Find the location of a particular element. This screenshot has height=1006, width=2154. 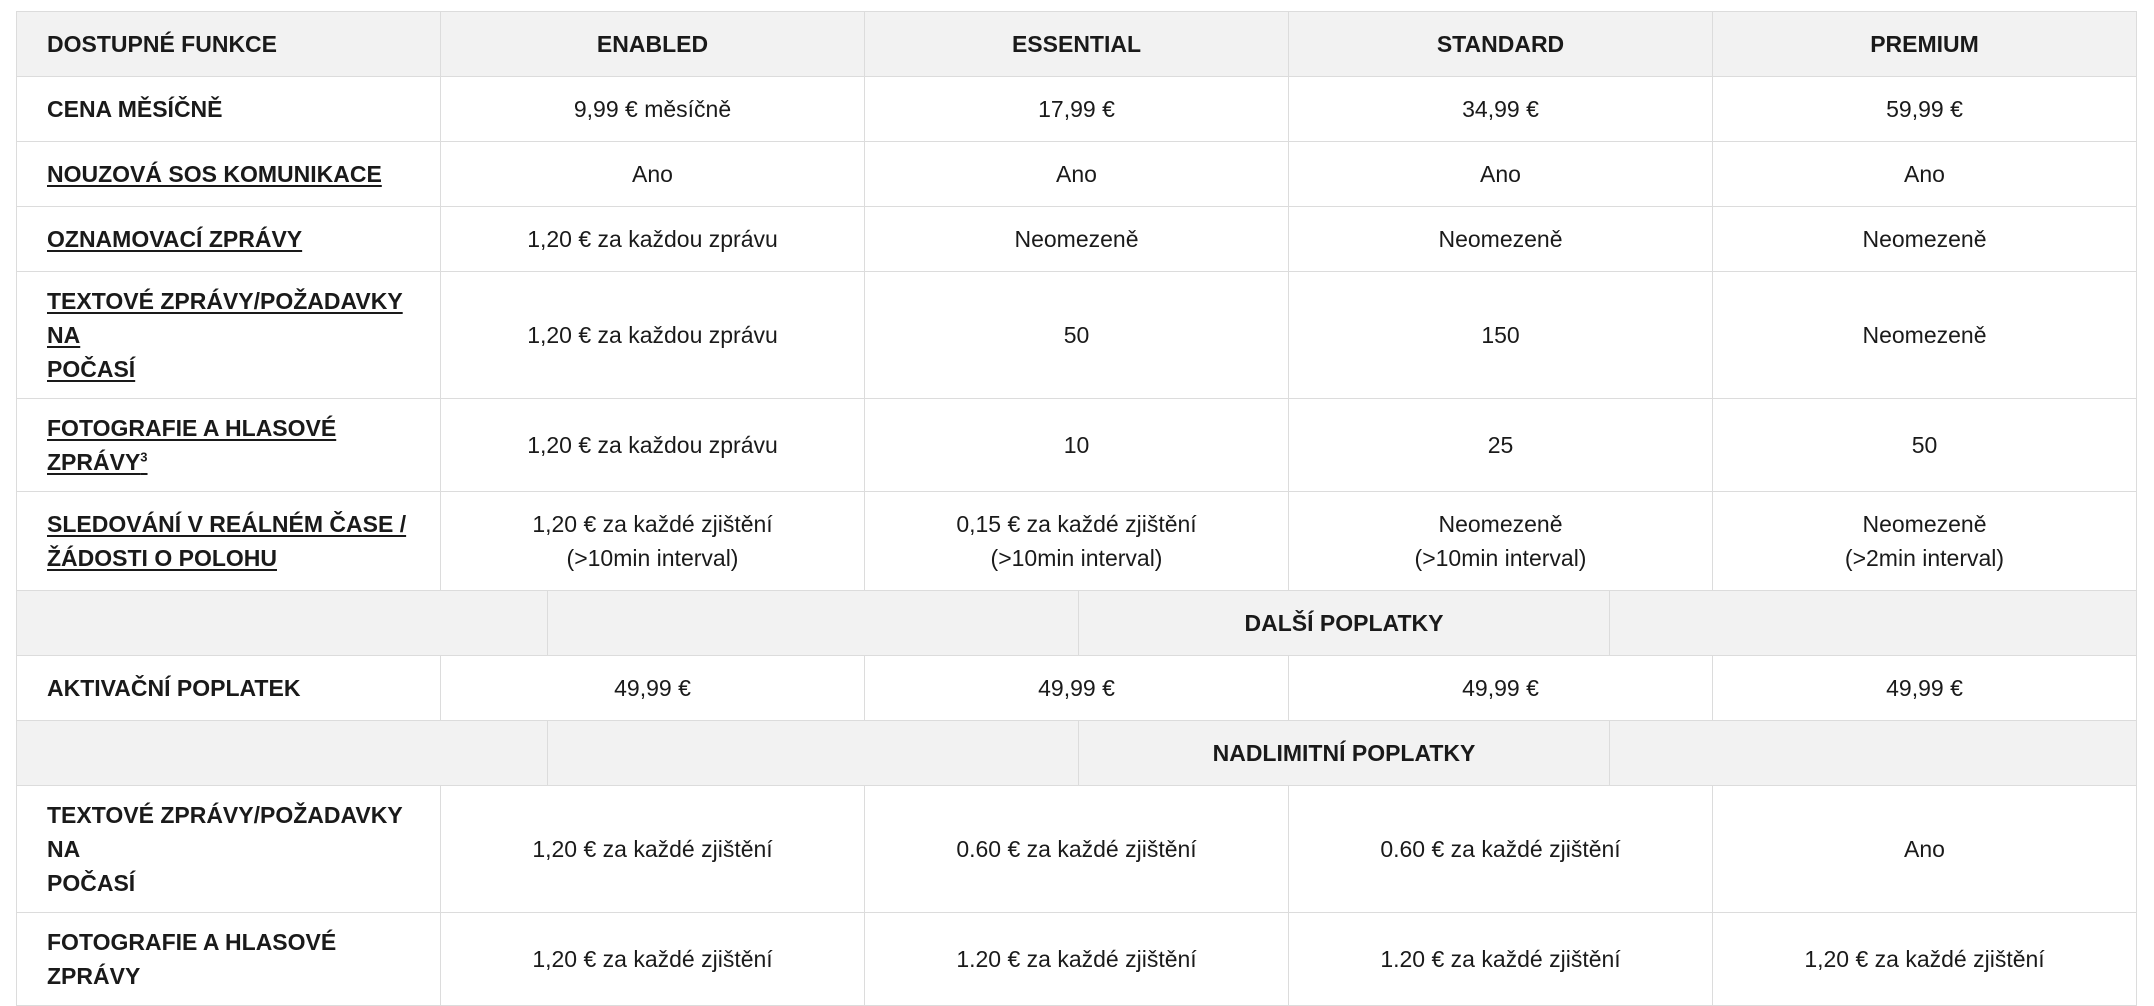

section-header-row: DALŠÍ POPLATKY is located at coordinates (1076, 623).